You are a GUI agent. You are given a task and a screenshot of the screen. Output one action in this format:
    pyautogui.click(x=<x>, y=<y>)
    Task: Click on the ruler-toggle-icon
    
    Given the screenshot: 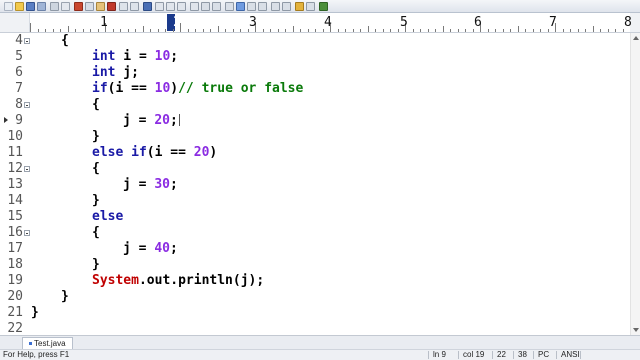 What is the action you would take?
    pyautogui.click(x=251, y=6)
    